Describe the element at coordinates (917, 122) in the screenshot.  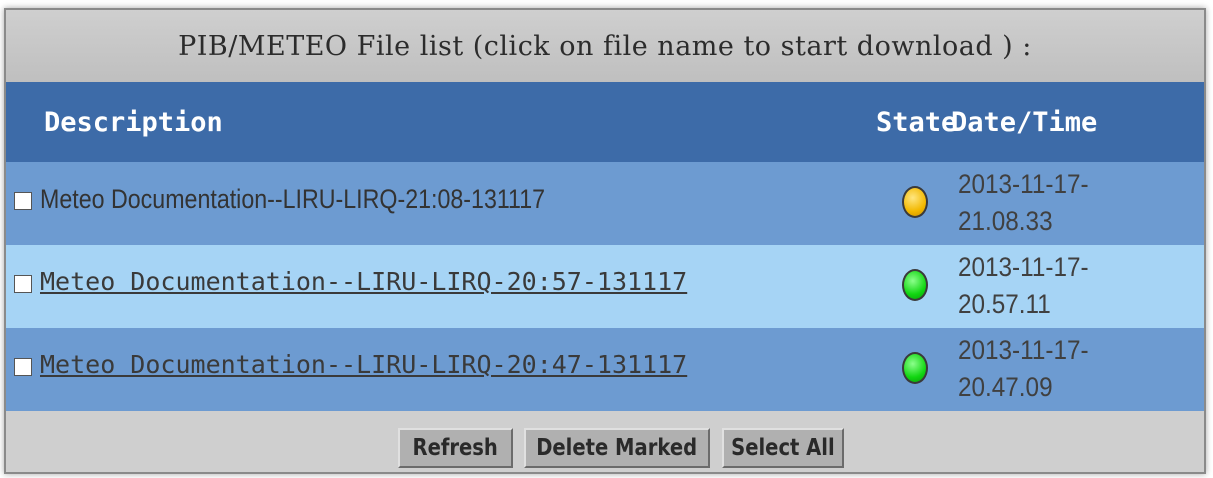
I see `column-header-state: State` at that location.